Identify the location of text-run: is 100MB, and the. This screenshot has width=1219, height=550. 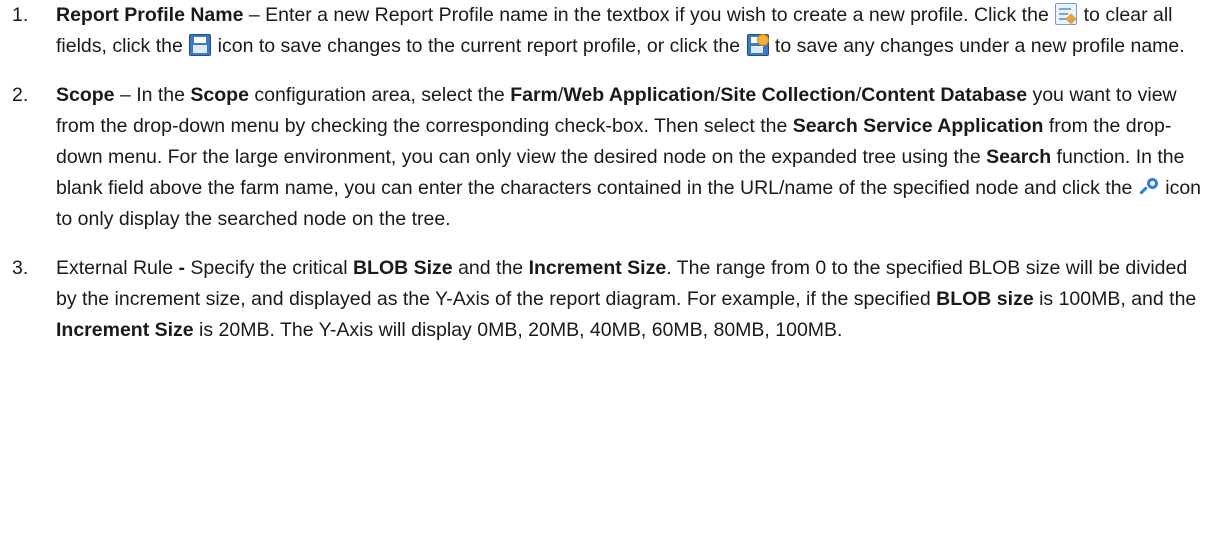
(1115, 299).